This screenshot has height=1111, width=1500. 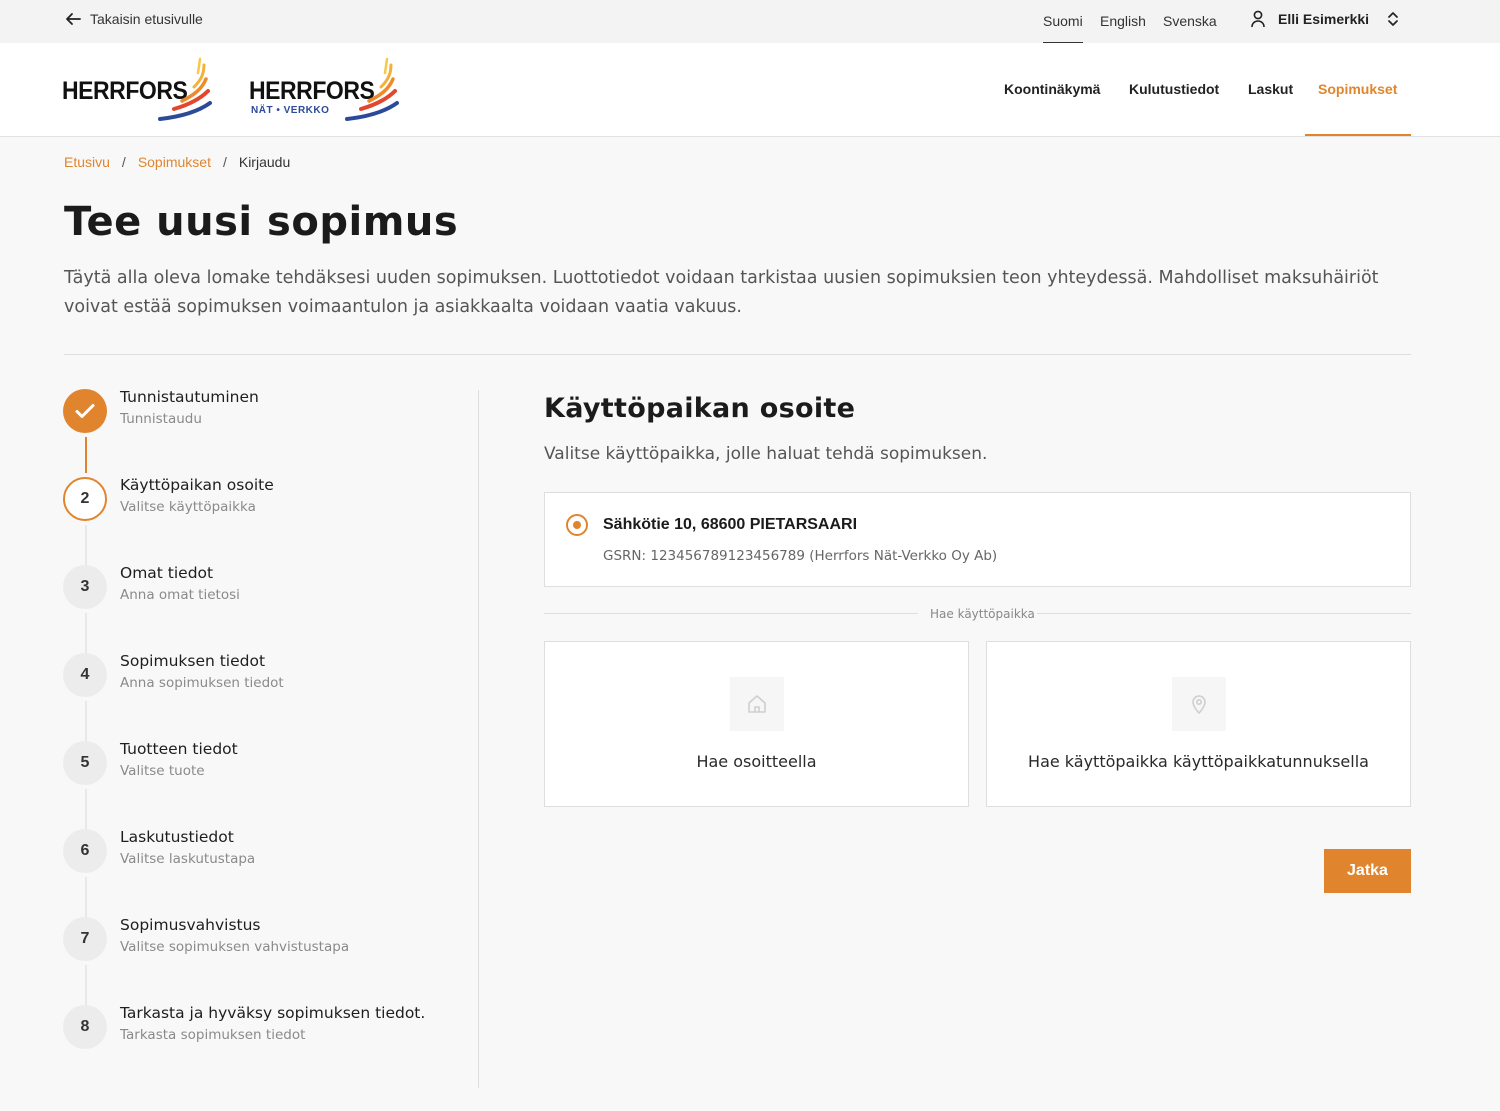 I want to click on step-title: Tunnistautuminen, so click(x=189, y=397).